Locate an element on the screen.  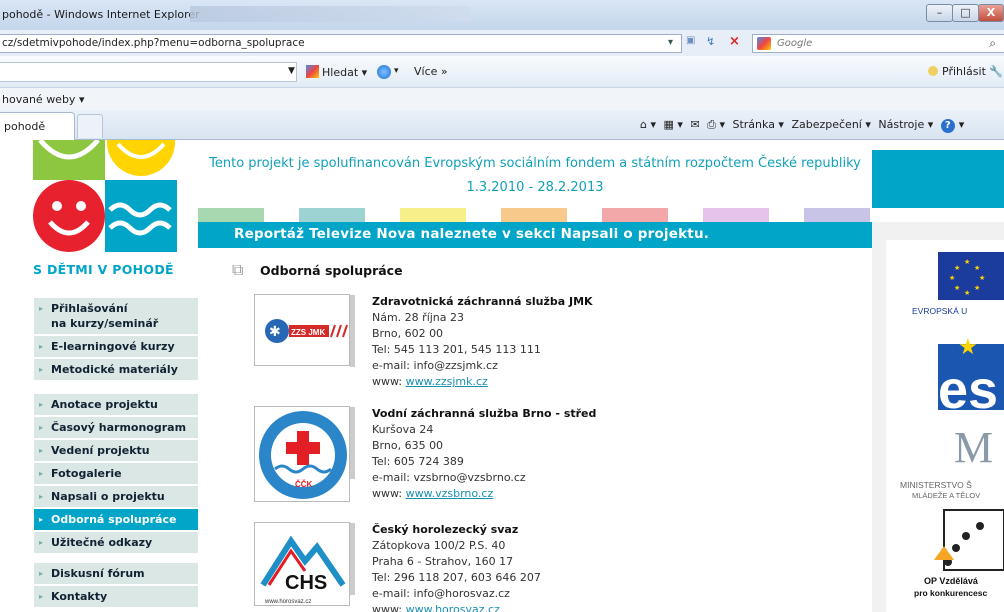
svg-text: M is located at coordinates (973, 447).